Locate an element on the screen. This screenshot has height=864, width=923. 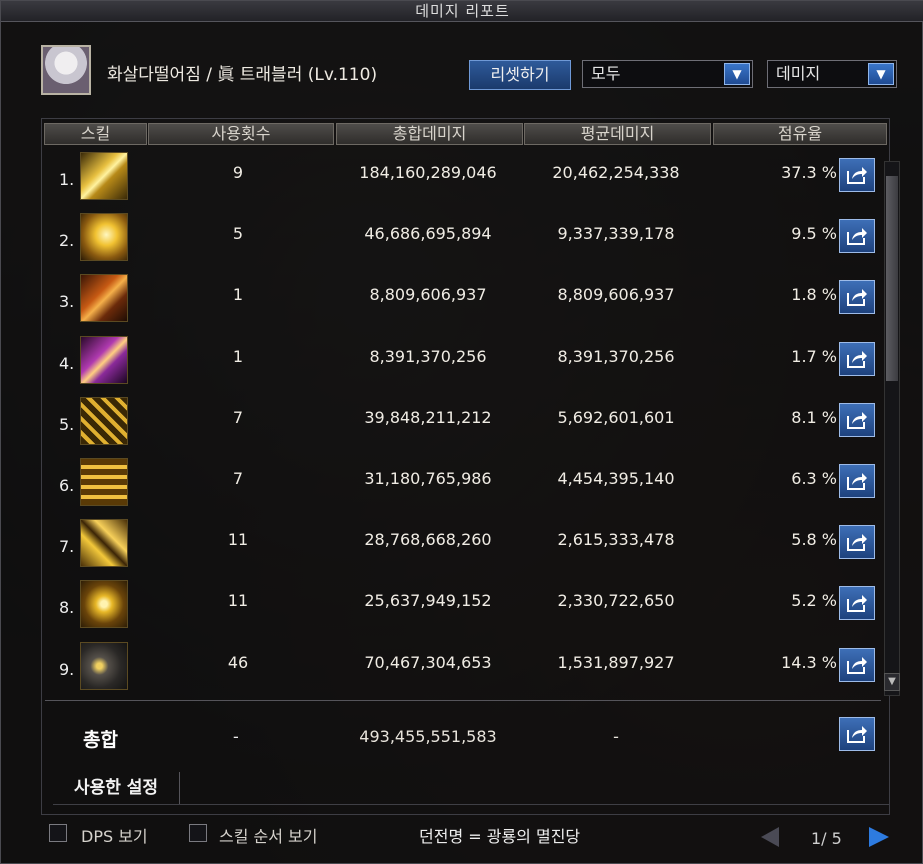
column-header-share: 점유율 is located at coordinates (800, 134).